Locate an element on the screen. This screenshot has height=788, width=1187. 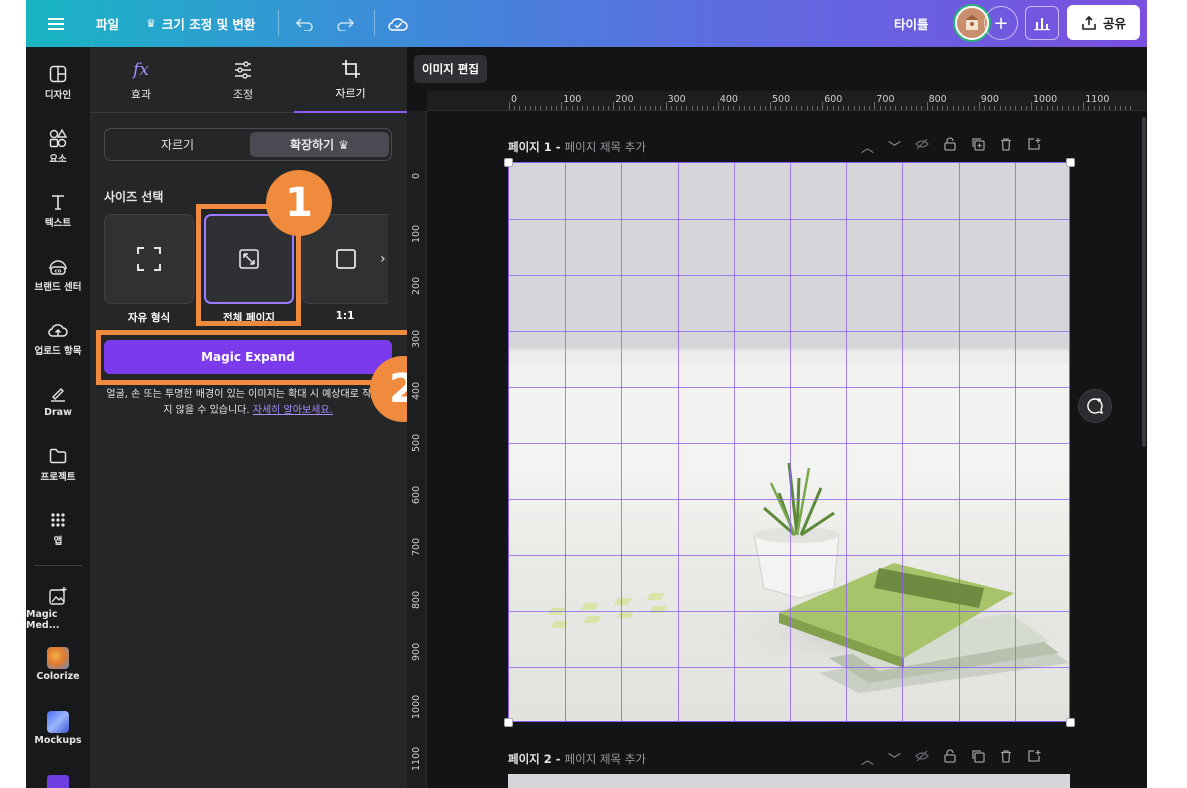
crop-mode-toggle: 자르기 확장하기 ♛ is located at coordinates (248, 144).